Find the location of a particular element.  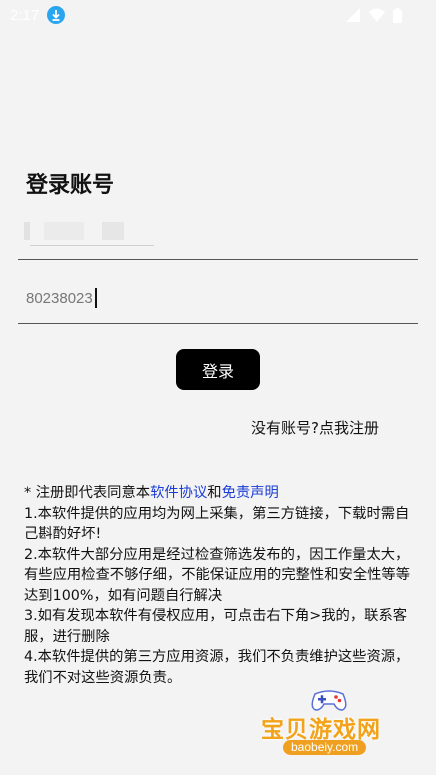

gamepad-icon is located at coordinates (329, 700).